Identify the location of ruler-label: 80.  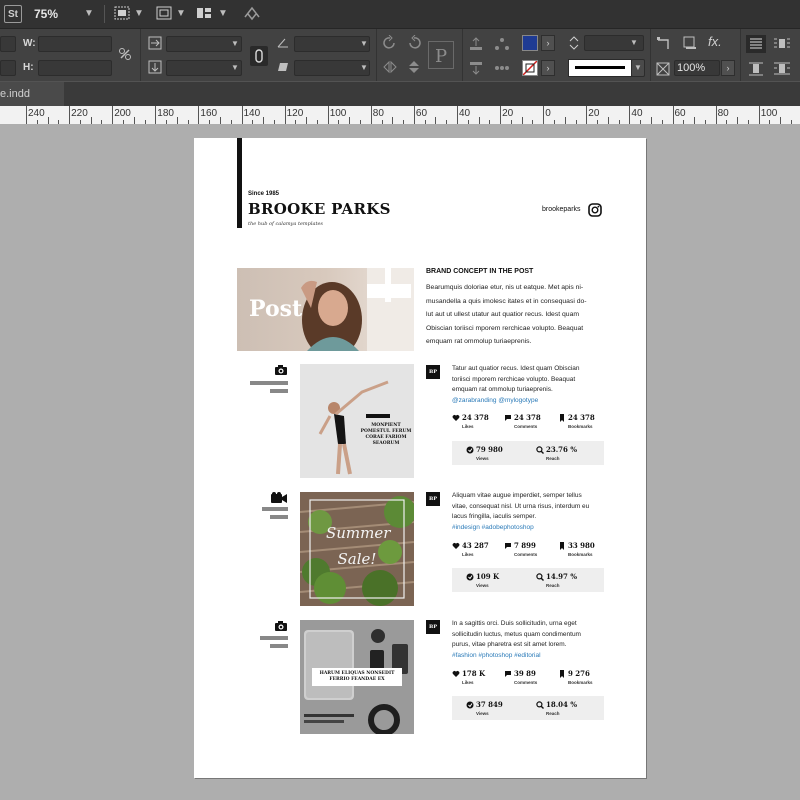
(378, 113).